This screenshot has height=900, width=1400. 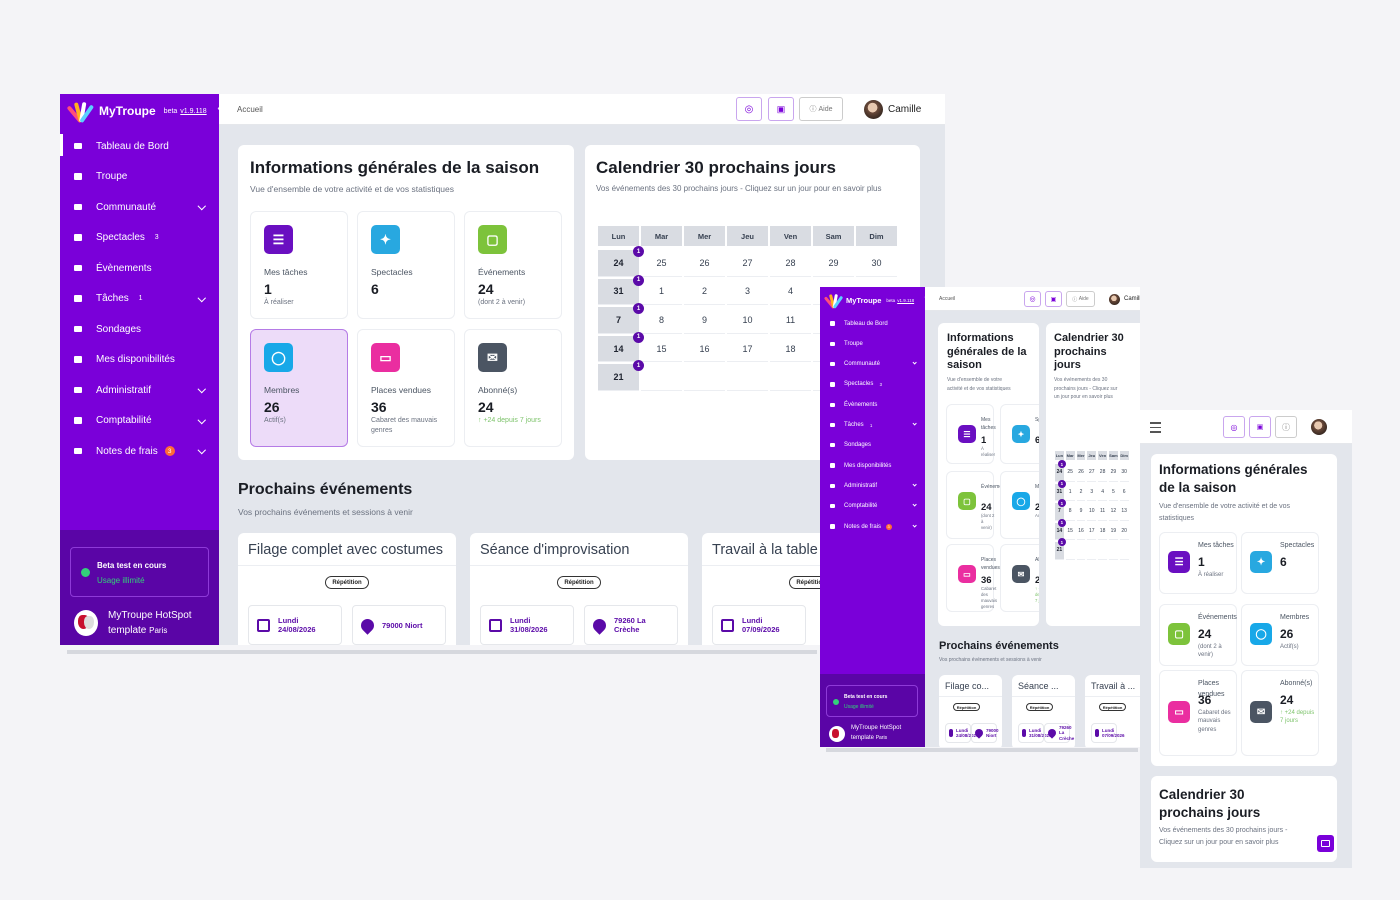 I want to click on message-button, so click(x=1325, y=843).